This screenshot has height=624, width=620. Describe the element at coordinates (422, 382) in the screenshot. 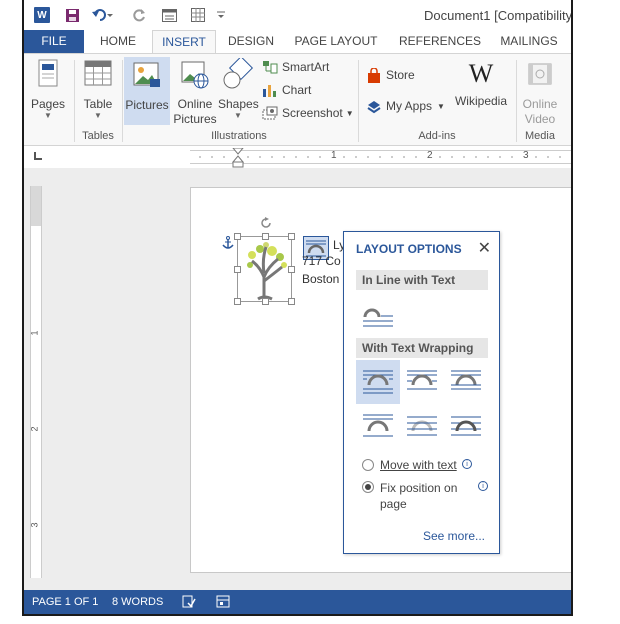

I see `wrap-tight-icon` at that location.